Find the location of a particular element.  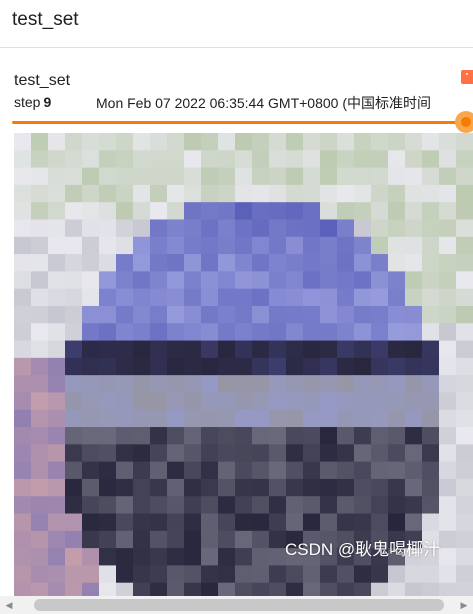

step-value: 9 is located at coordinates (47, 102).